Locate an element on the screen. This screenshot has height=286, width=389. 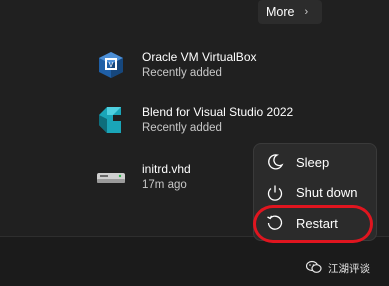
chevron-right-icon: › is located at coordinates (306, 12).